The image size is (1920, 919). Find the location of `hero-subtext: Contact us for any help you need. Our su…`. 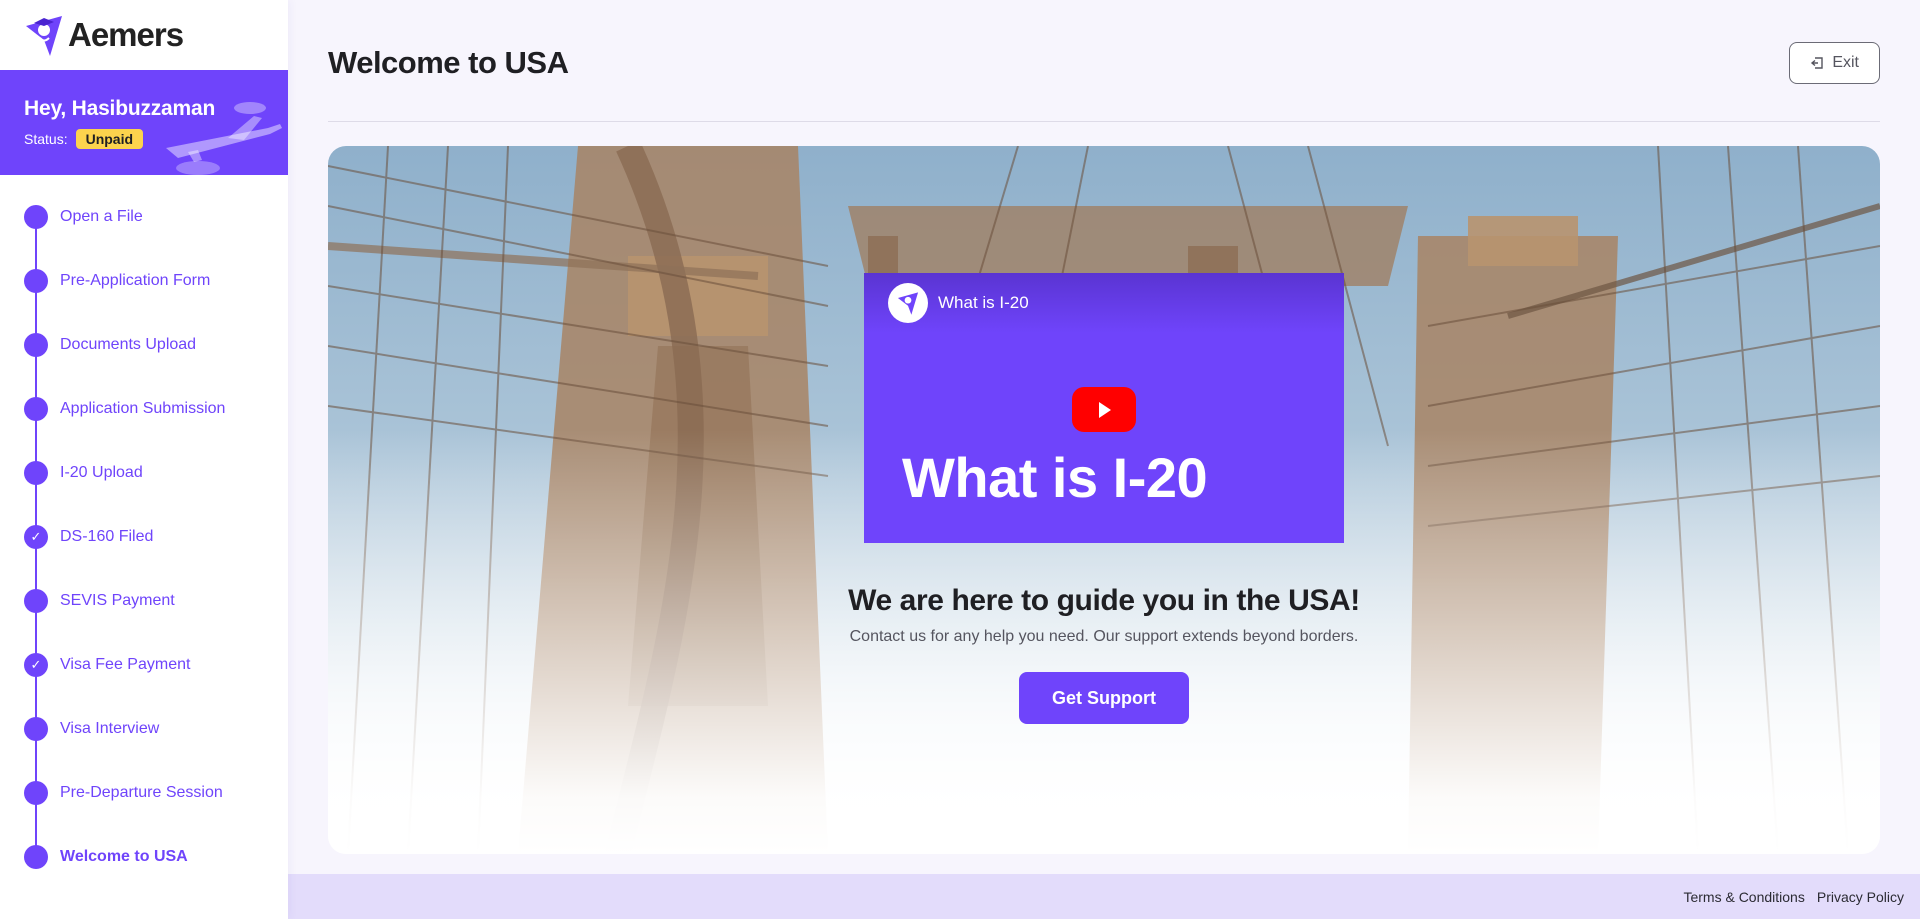

hero-subtext: Contact us for any help you need. Our su… is located at coordinates (1104, 636).